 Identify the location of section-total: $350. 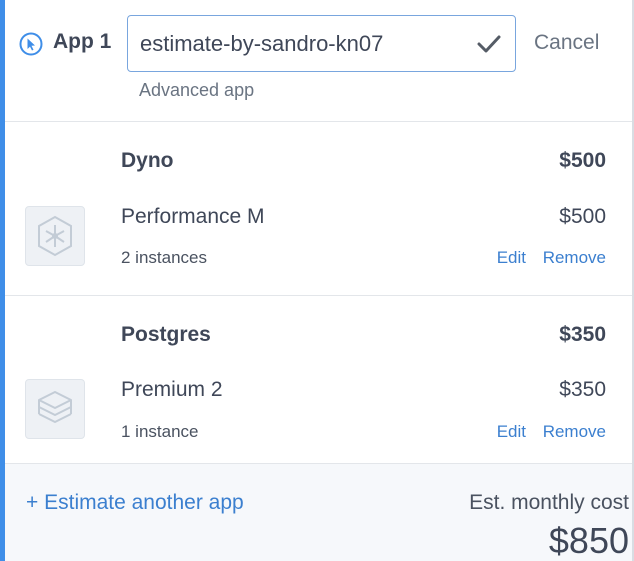
(582, 334).